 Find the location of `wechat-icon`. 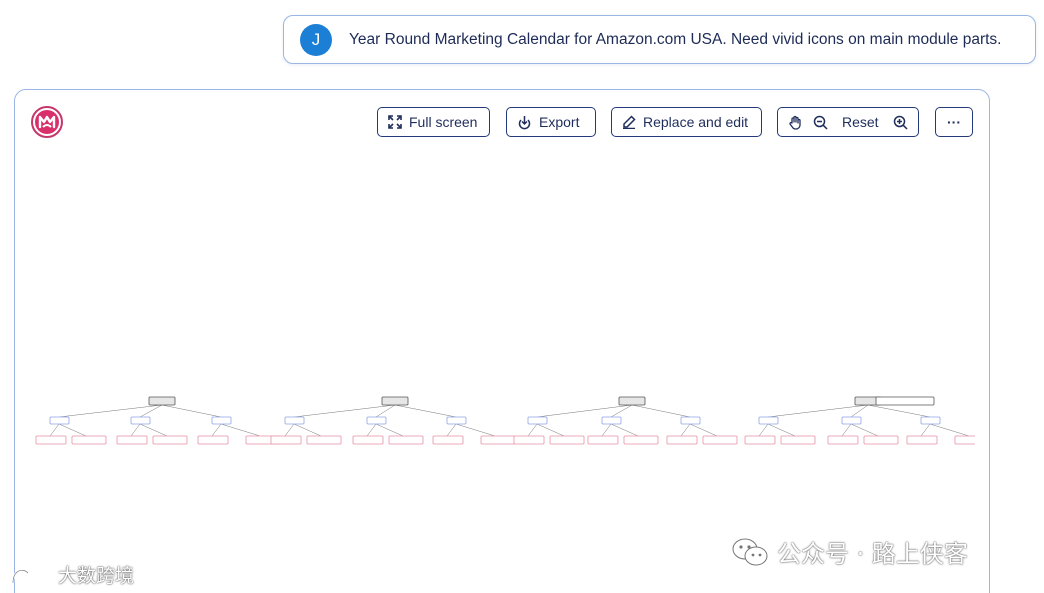

wechat-icon is located at coordinates (750, 551).